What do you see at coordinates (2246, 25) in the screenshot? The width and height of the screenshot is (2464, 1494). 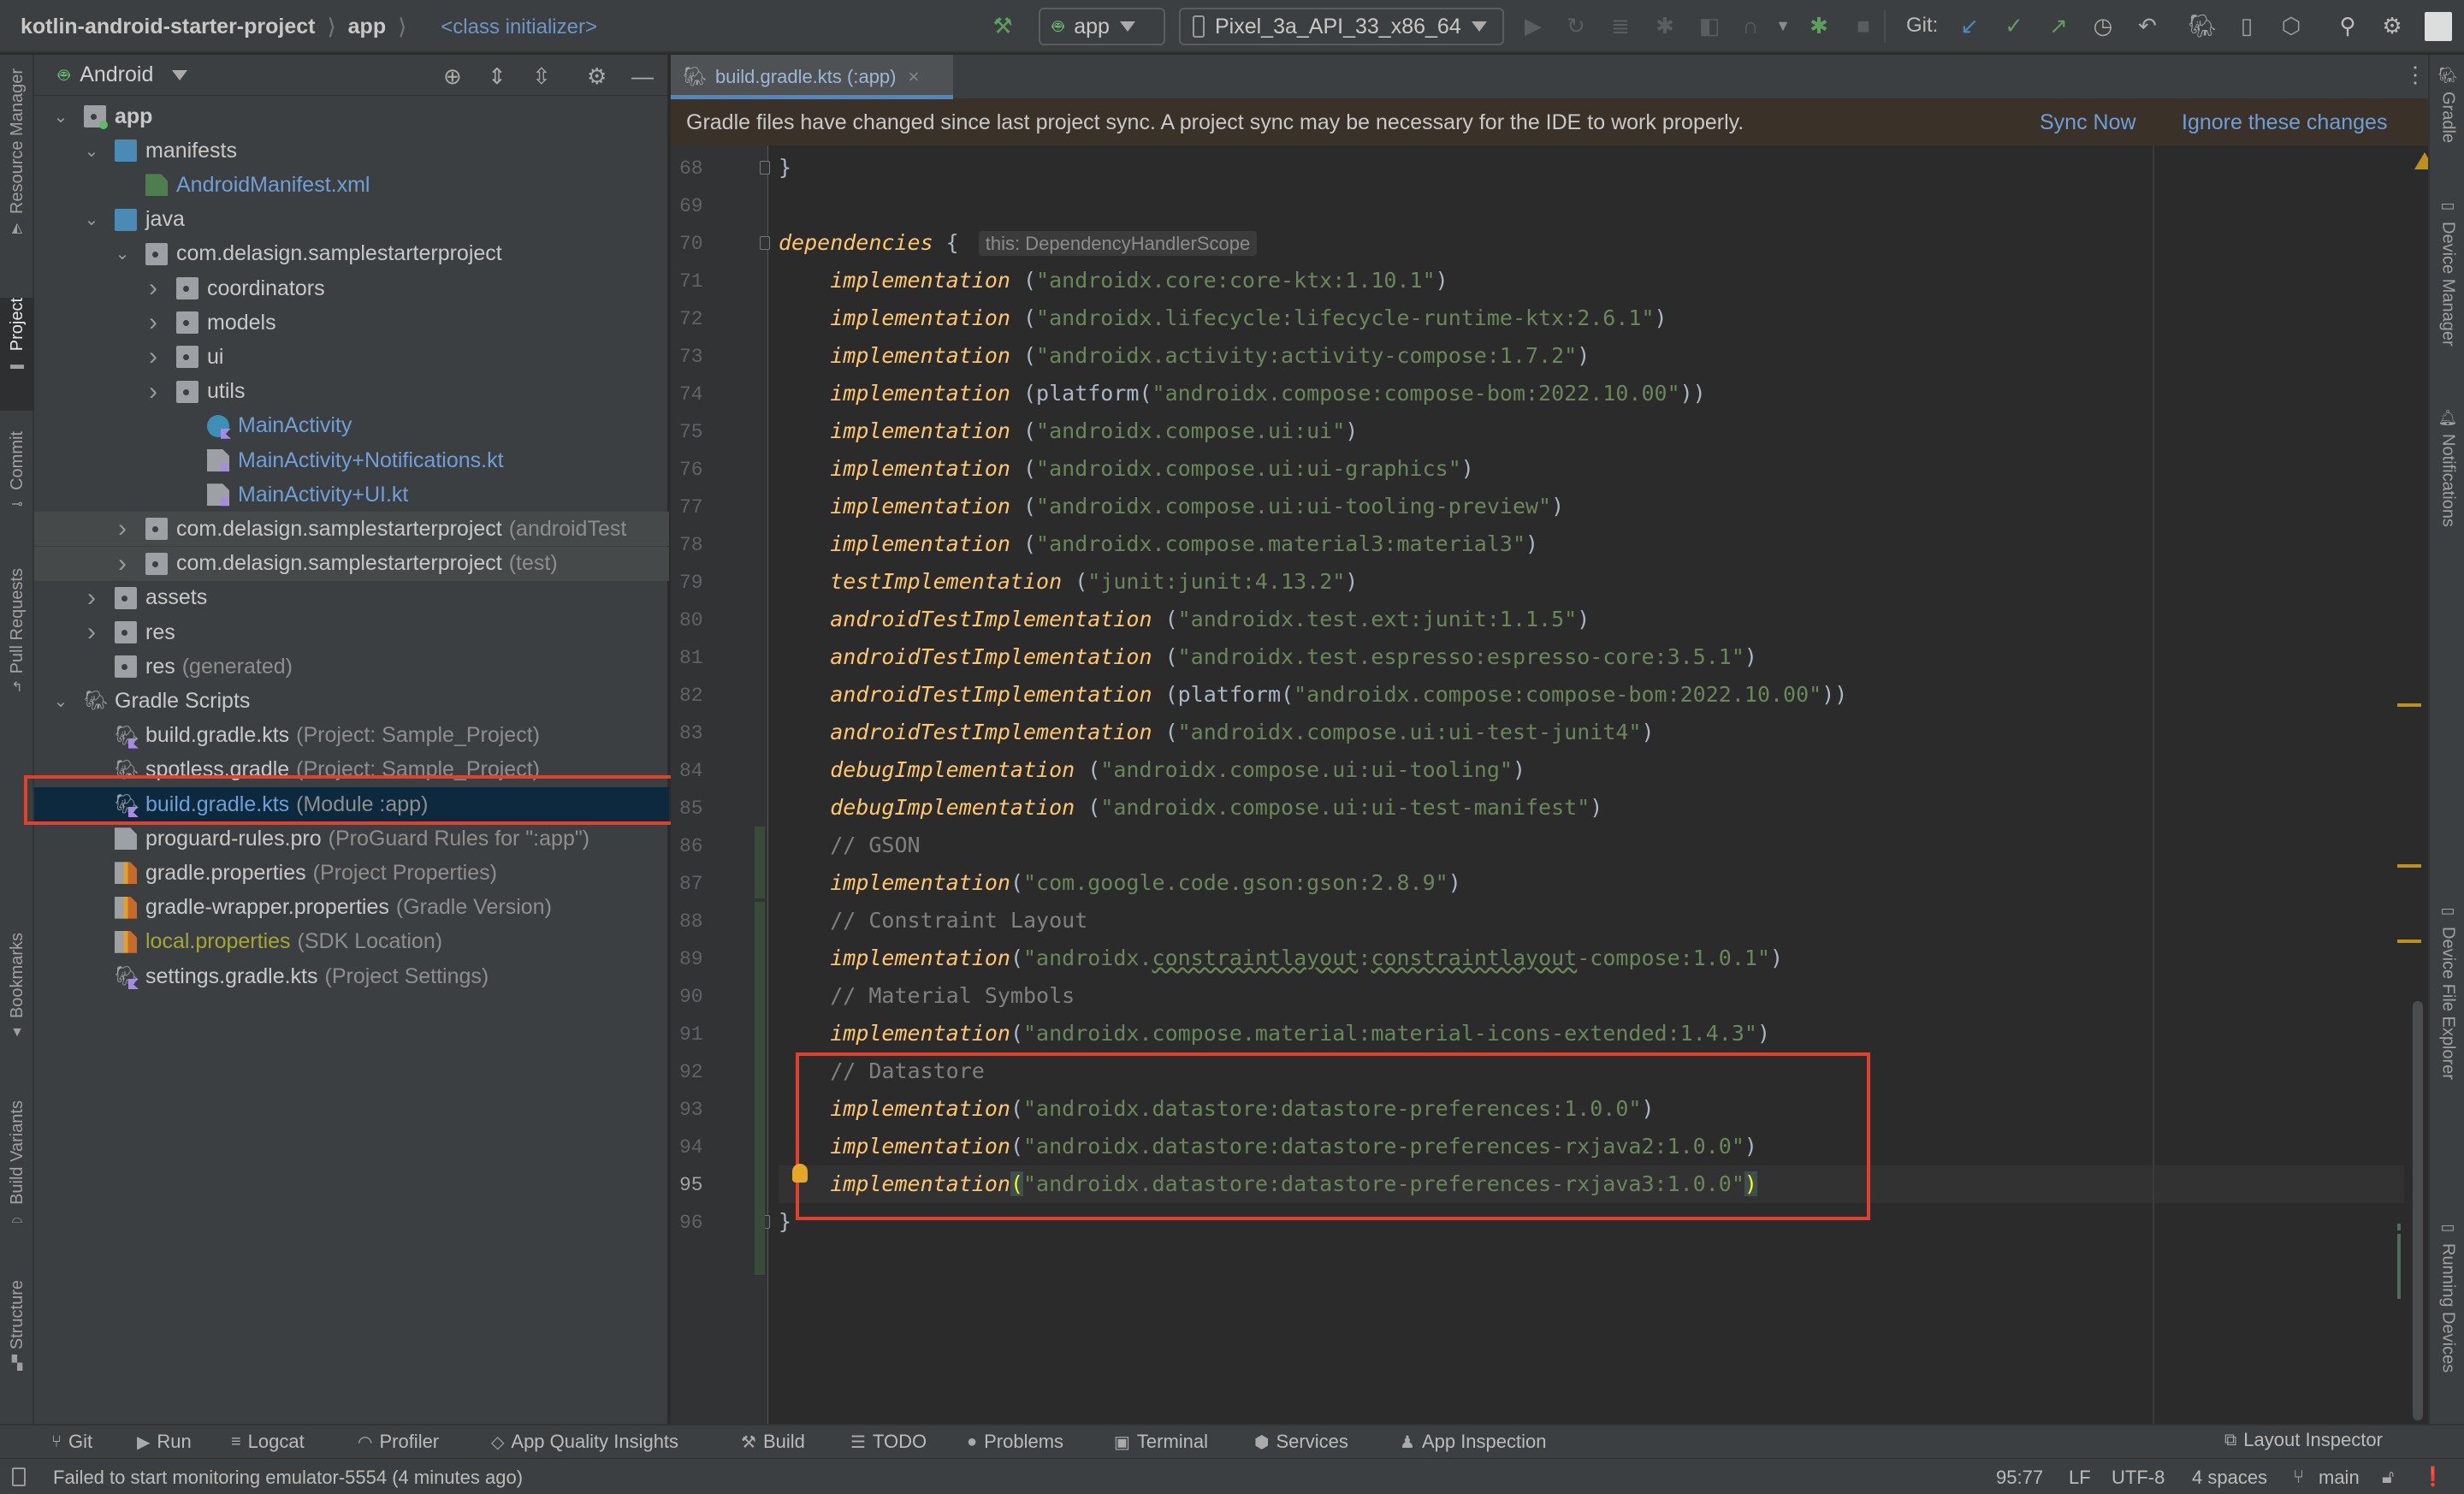 I see `device-manager-icon: ▯` at bounding box center [2246, 25].